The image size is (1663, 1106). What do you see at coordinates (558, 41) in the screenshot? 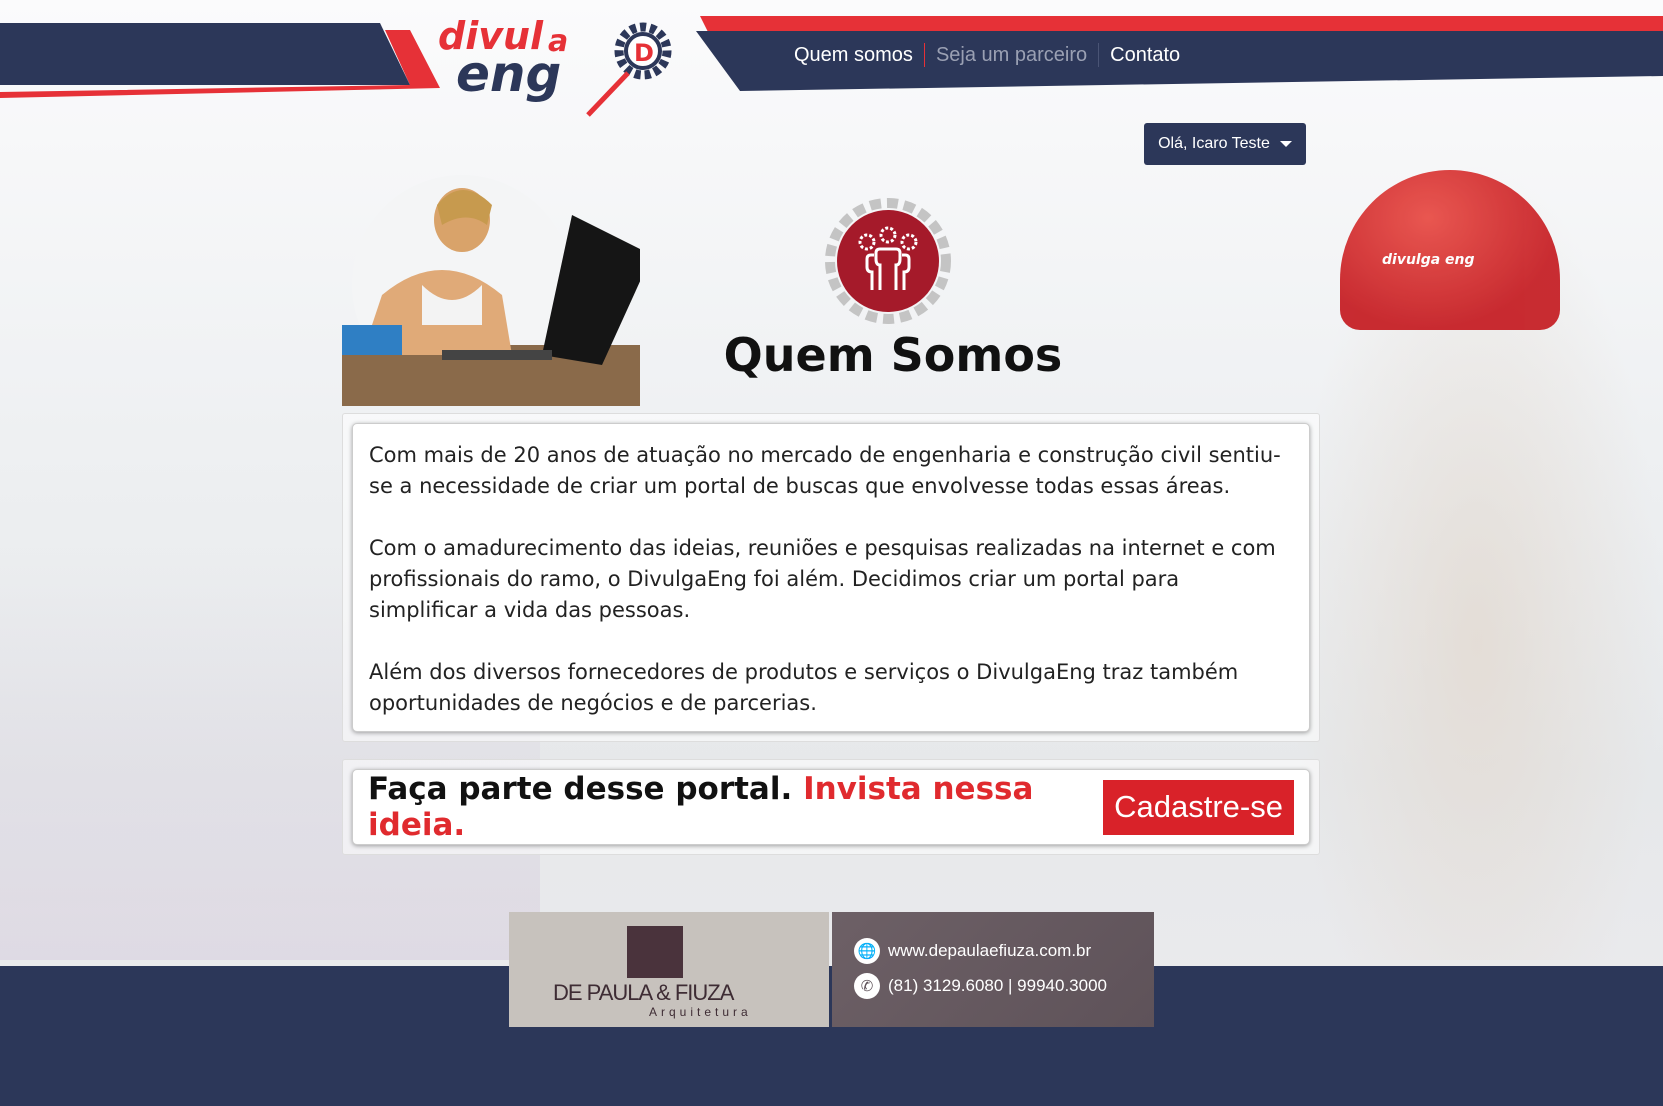
I see `svg-text: a` at bounding box center [558, 41].